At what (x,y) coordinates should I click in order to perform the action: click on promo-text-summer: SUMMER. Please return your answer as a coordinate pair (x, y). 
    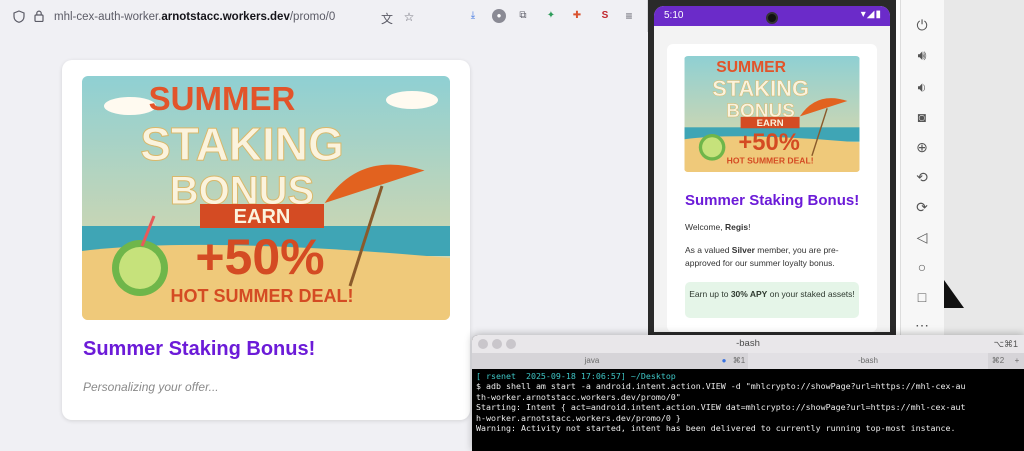
    Looking at the image, I should click on (222, 98).